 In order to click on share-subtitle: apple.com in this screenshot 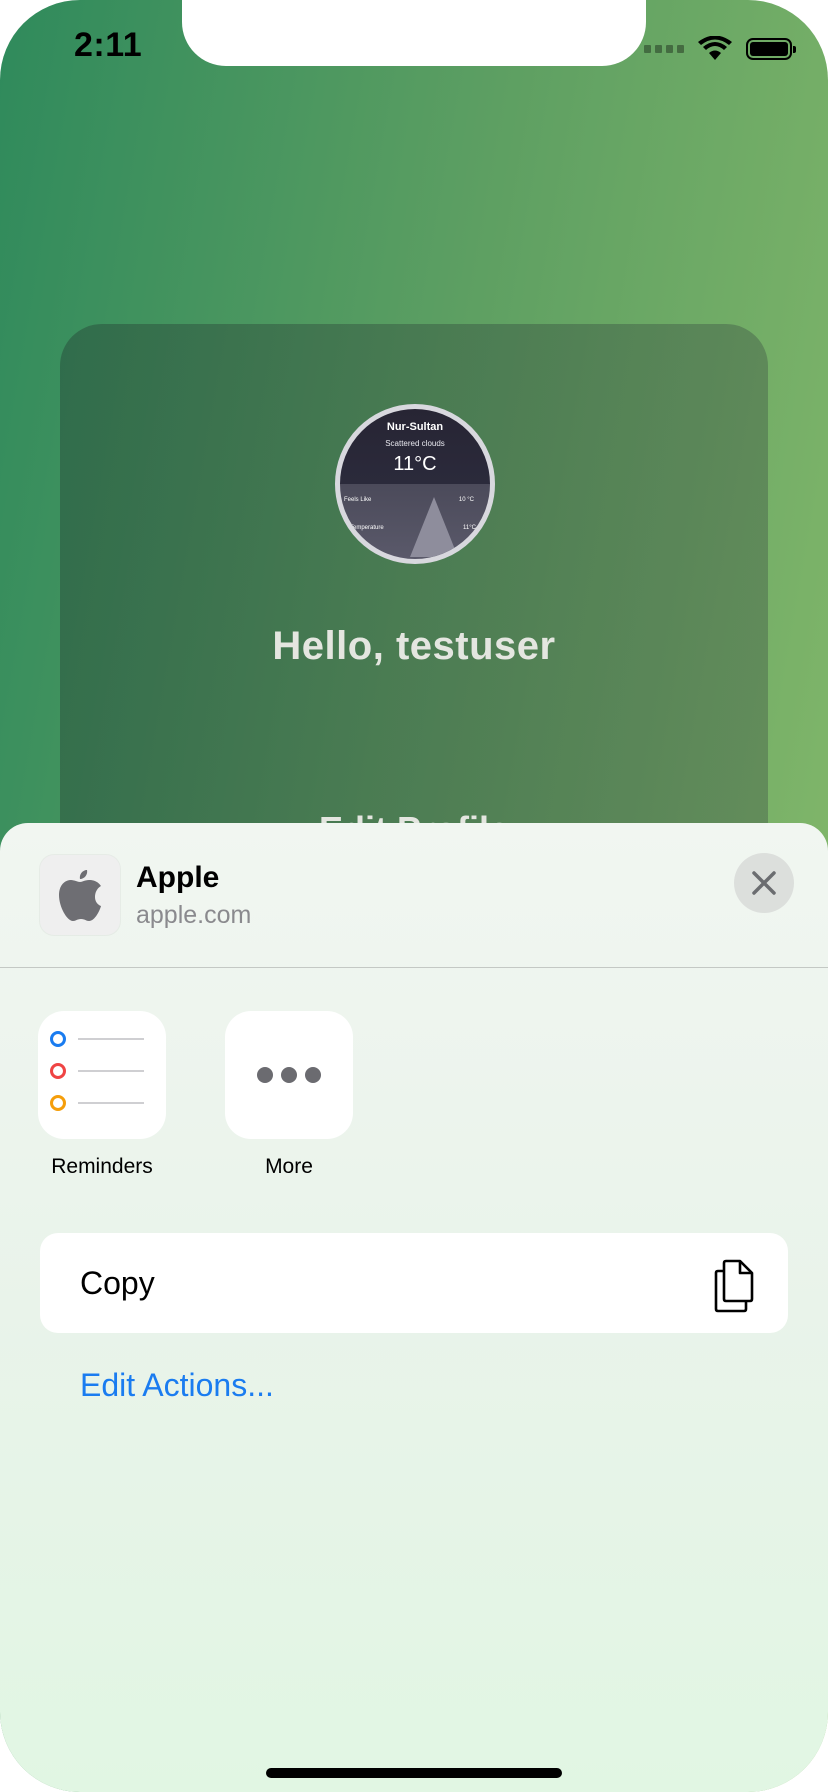, I will do `click(194, 915)`.